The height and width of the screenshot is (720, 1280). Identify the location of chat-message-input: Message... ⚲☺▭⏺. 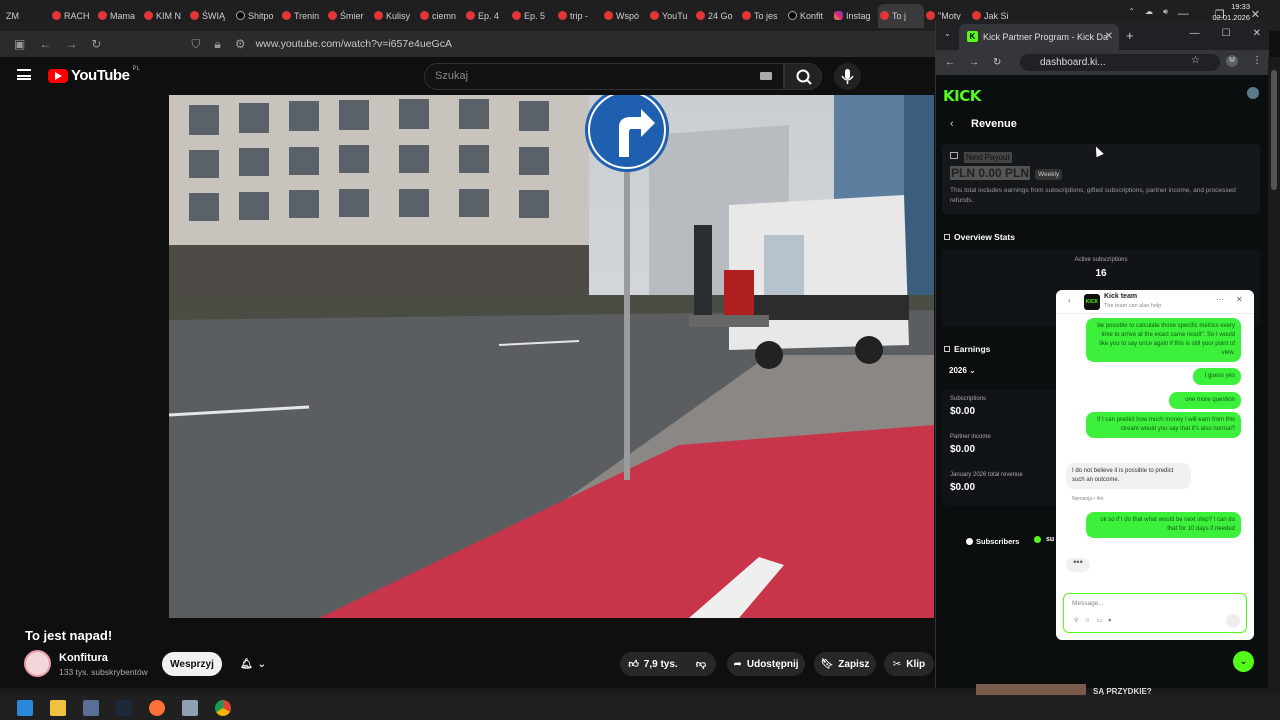
(1155, 613).